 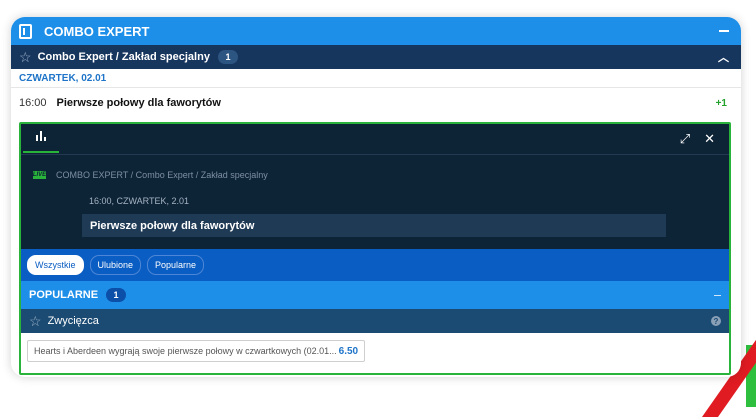 I want to click on tab-statistics, so click(x=41, y=139).